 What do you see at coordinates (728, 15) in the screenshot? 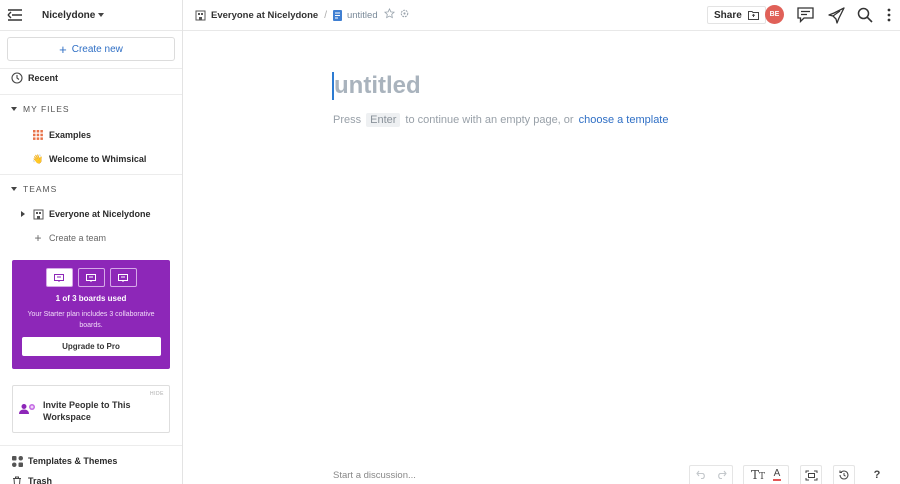
I see `share-label: Share` at bounding box center [728, 15].